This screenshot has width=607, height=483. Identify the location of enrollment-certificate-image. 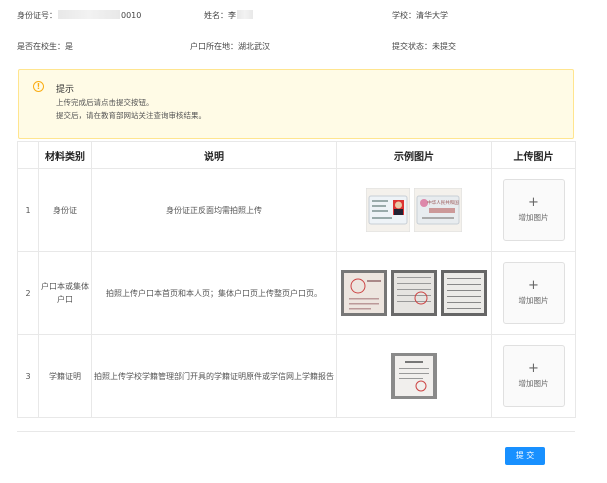
(414, 376).